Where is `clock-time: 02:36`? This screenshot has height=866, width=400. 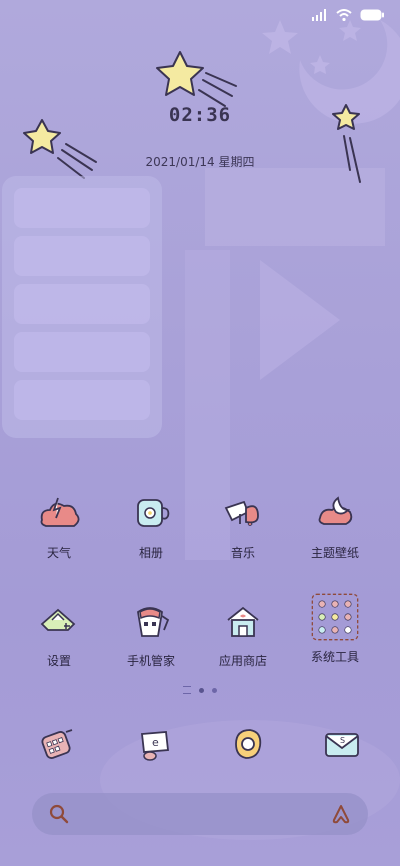
clock-time: 02:36 is located at coordinates (200, 115).